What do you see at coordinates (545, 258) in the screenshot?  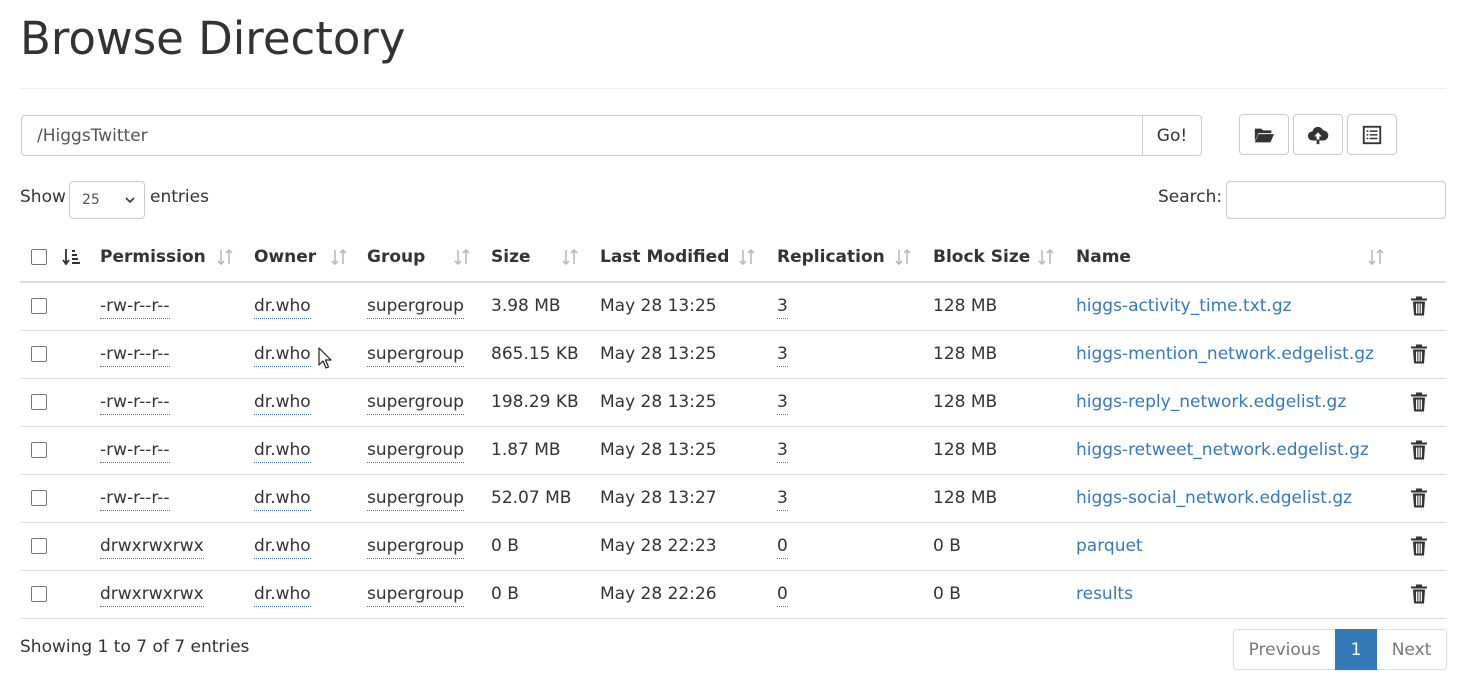 I see `header-size: Size` at bounding box center [545, 258].